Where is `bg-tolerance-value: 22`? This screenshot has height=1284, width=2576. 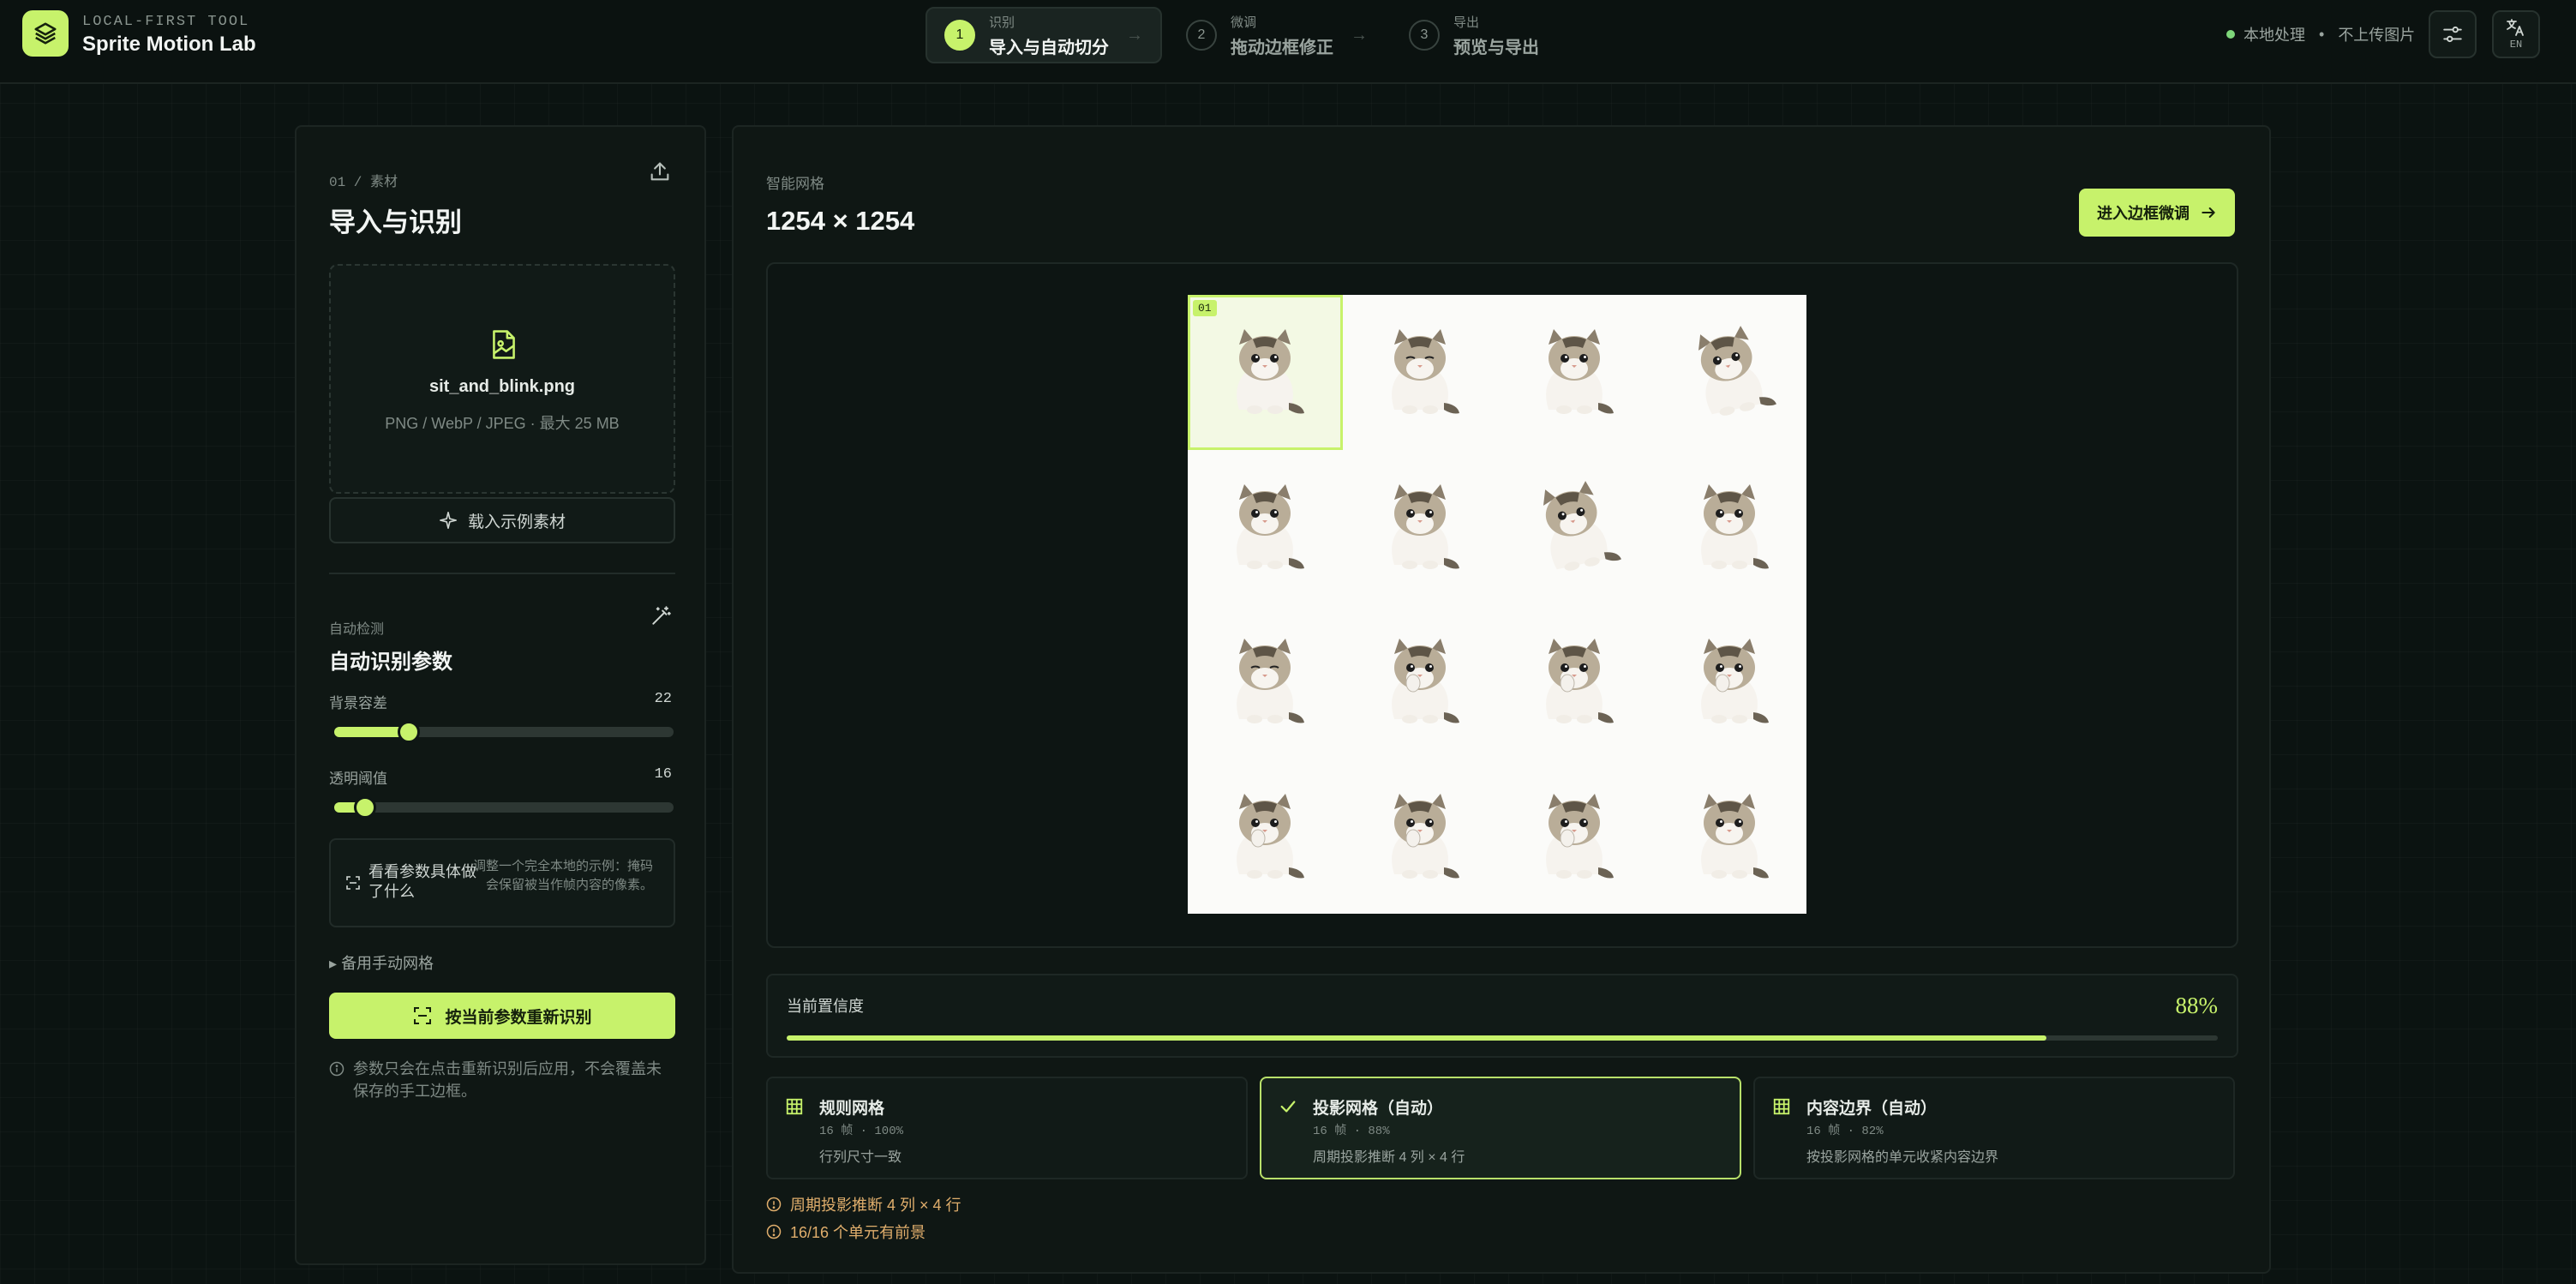
bg-tolerance-value: 22 is located at coordinates (663, 699).